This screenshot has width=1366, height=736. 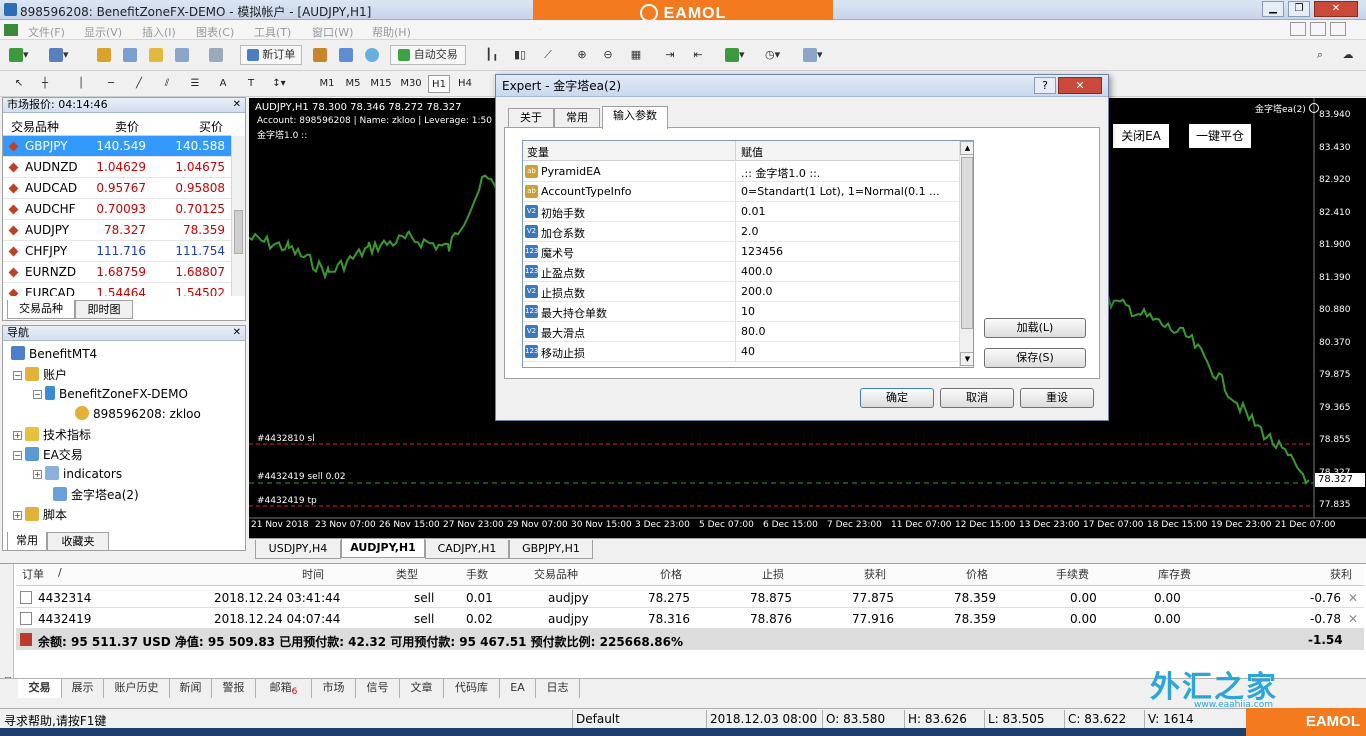 What do you see at coordinates (472, 688) in the screenshot?
I see `tab-codebase: 代码库` at bounding box center [472, 688].